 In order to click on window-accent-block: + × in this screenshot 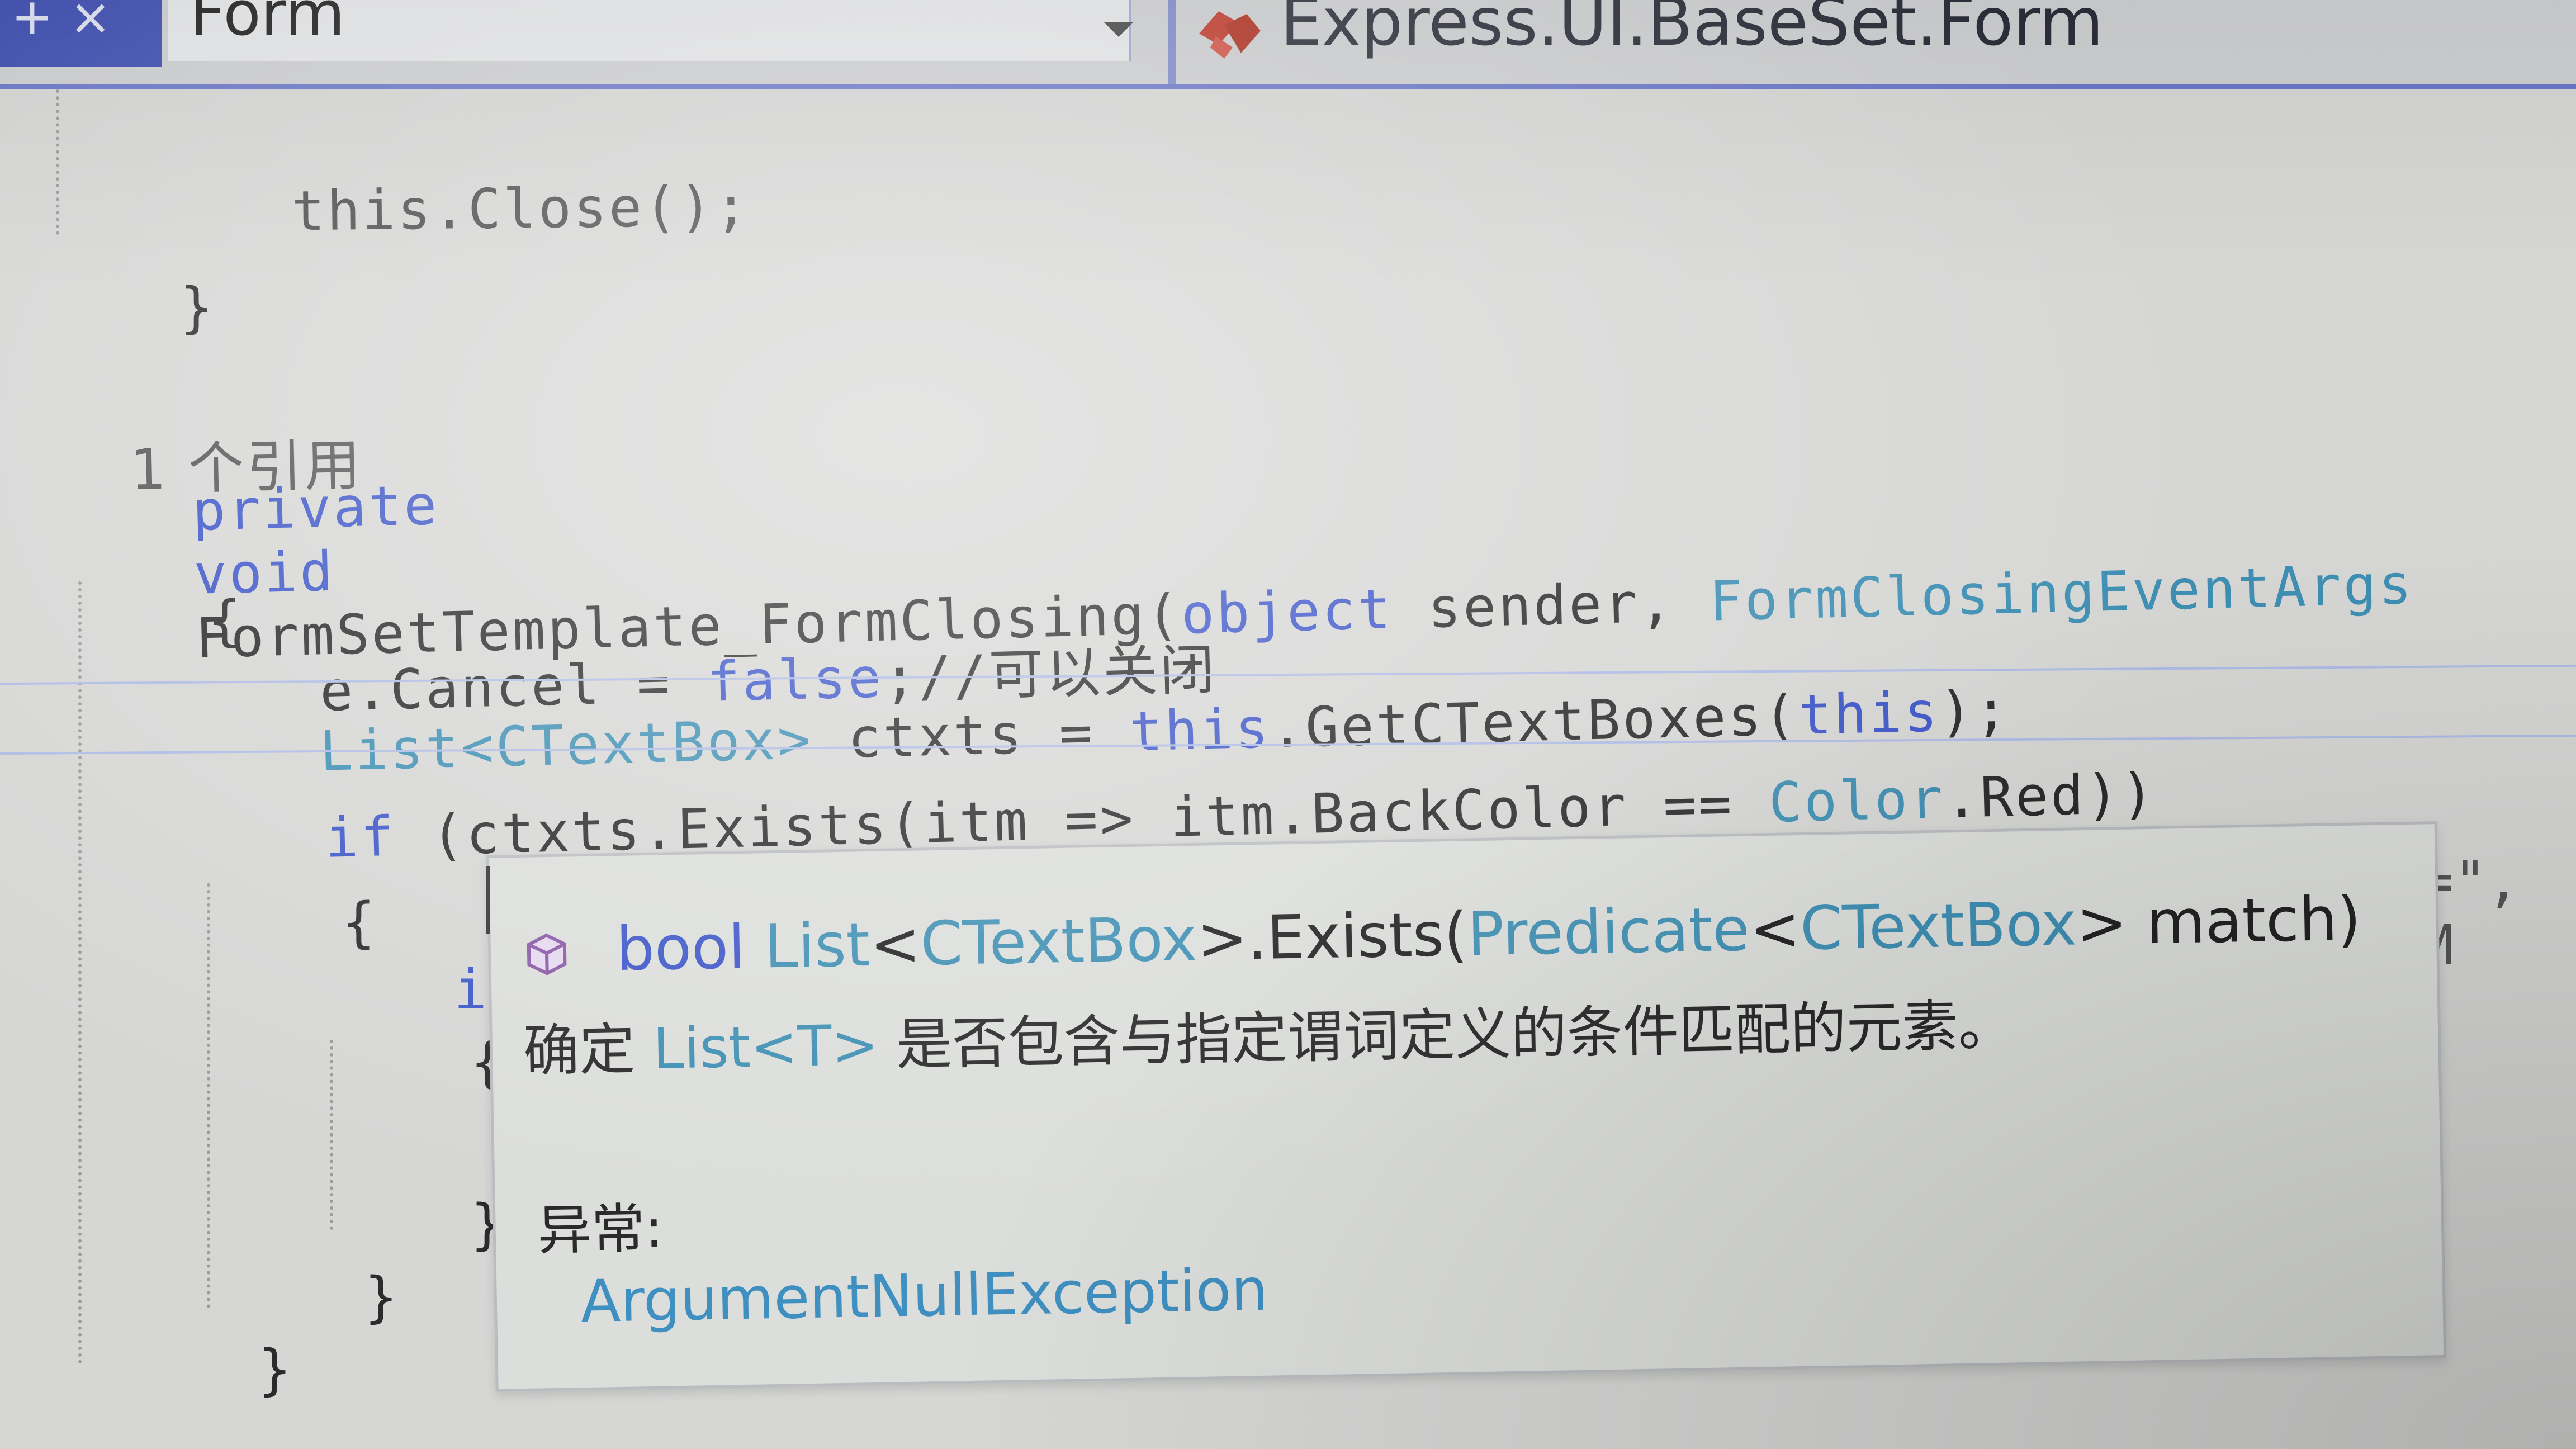, I will do `click(81, 33)`.